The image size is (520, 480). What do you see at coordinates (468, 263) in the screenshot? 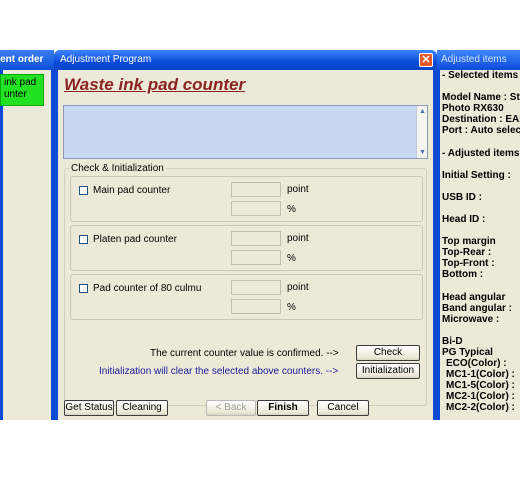
I see `top-front-label: Top-Front :` at bounding box center [468, 263].